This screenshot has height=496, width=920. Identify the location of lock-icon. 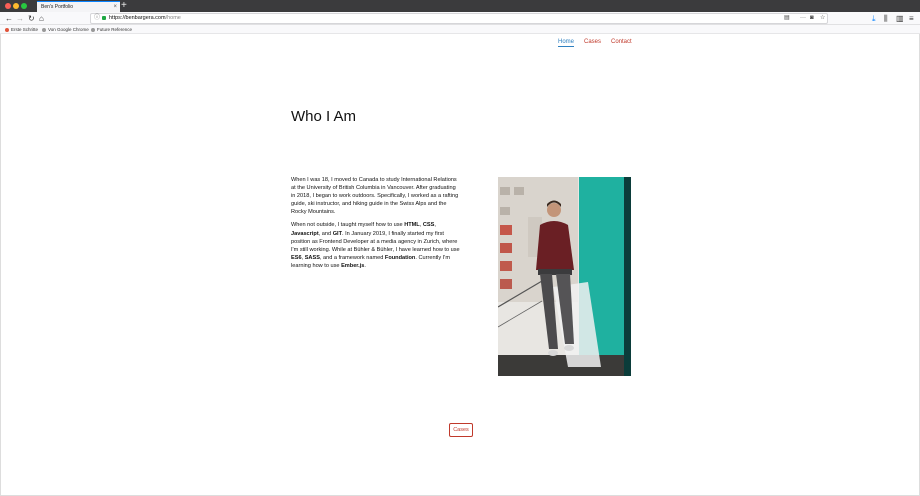
(104, 18).